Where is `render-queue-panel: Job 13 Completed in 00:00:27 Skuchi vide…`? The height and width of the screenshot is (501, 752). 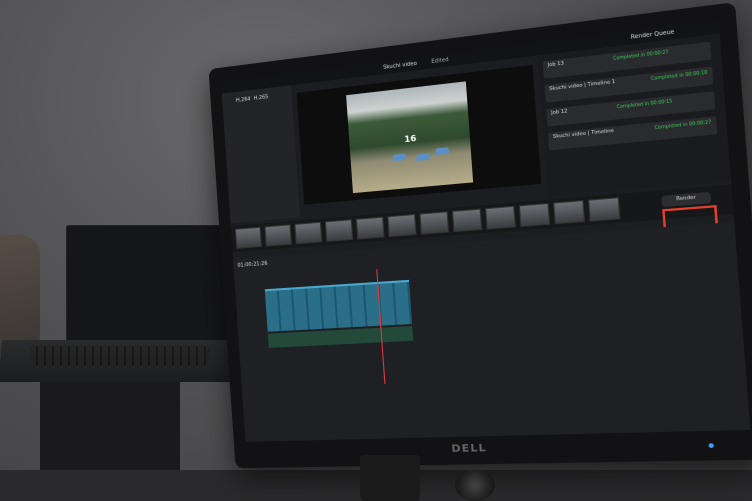 render-queue-panel: Job 13 Completed in 00:00:27 Skuchi vide… is located at coordinates (634, 115).